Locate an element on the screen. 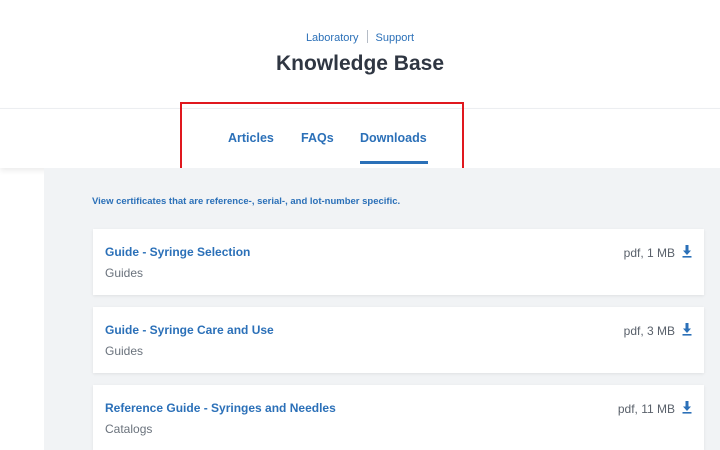  download-category: Catalogs is located at coordinates (129, 429).